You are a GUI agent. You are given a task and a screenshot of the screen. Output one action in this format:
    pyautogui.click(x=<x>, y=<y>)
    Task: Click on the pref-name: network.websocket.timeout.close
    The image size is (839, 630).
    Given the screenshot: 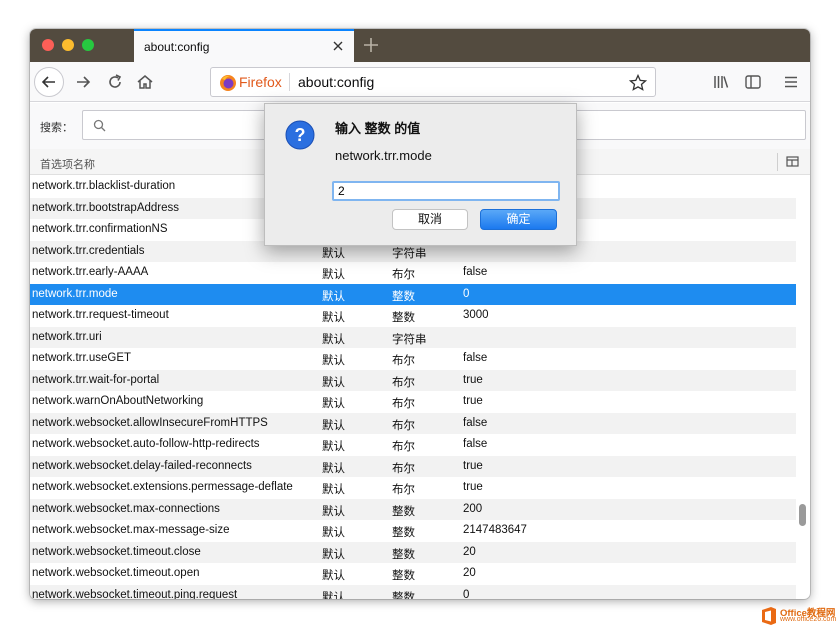 What is the action you would take?
    pyautogui.click(x=116, y=551)
    